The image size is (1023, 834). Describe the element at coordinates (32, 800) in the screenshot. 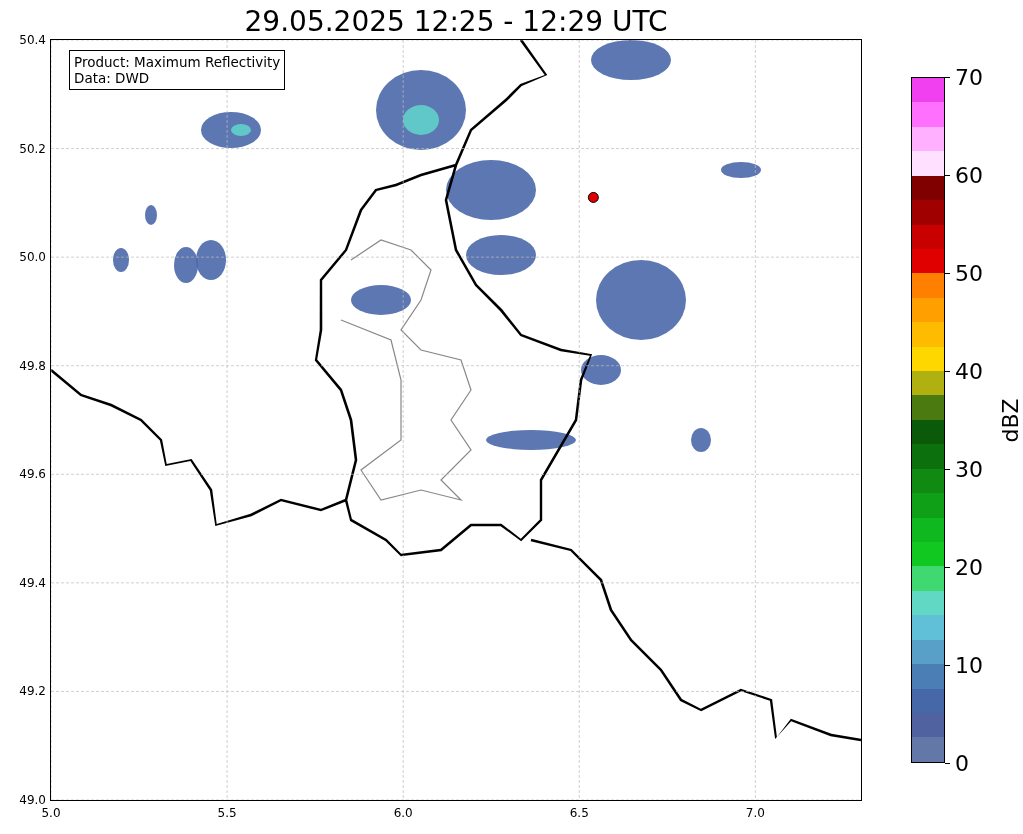

I see `y-tick-label: 49.0` at that location.